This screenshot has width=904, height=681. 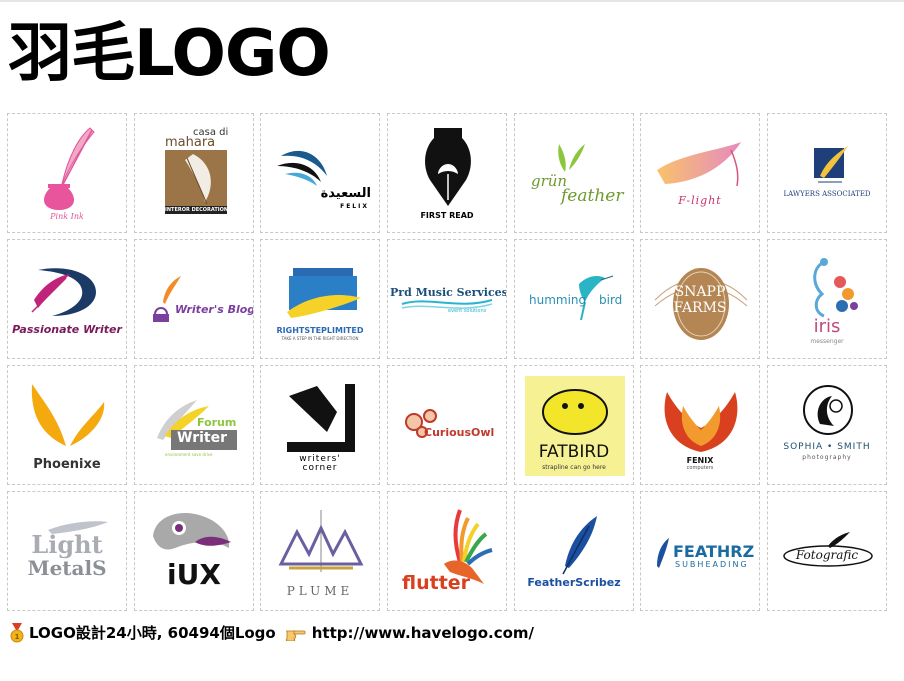 I want to click on logo-tile-flutter: flutter, so click(x=447, y=551).